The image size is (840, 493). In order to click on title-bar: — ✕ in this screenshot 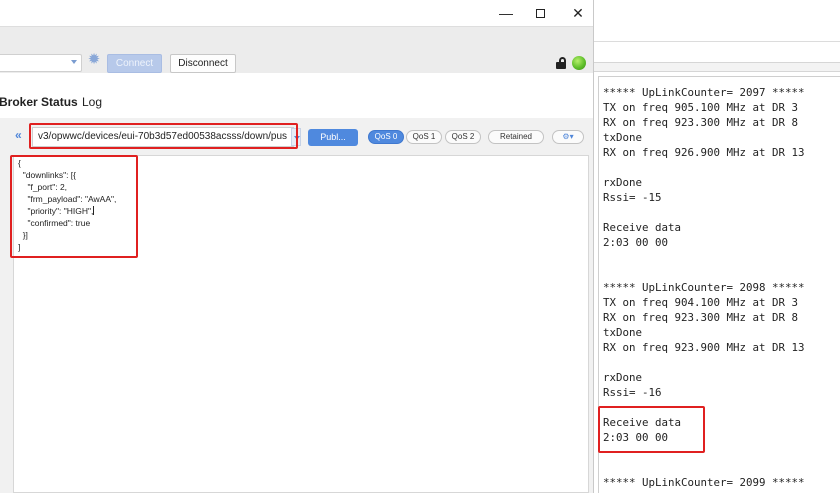, I will do `click(296, 13)`.